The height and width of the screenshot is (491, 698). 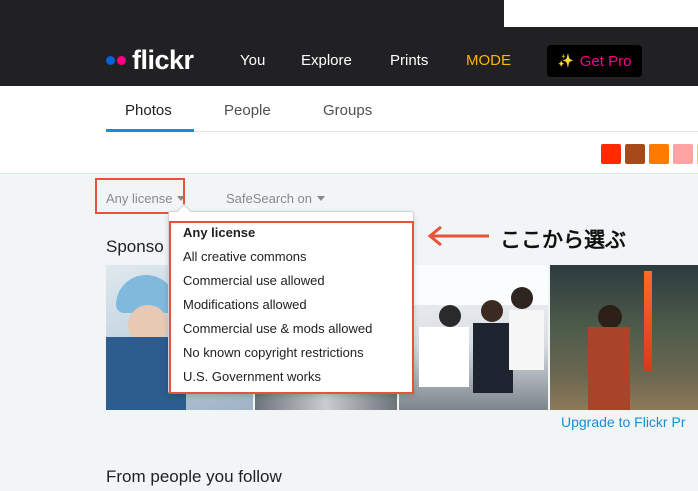 What do you see at coordinates (488, 60) in the screenshot?
I see `nav-mode: MODE` at bounding box center [488, 60].